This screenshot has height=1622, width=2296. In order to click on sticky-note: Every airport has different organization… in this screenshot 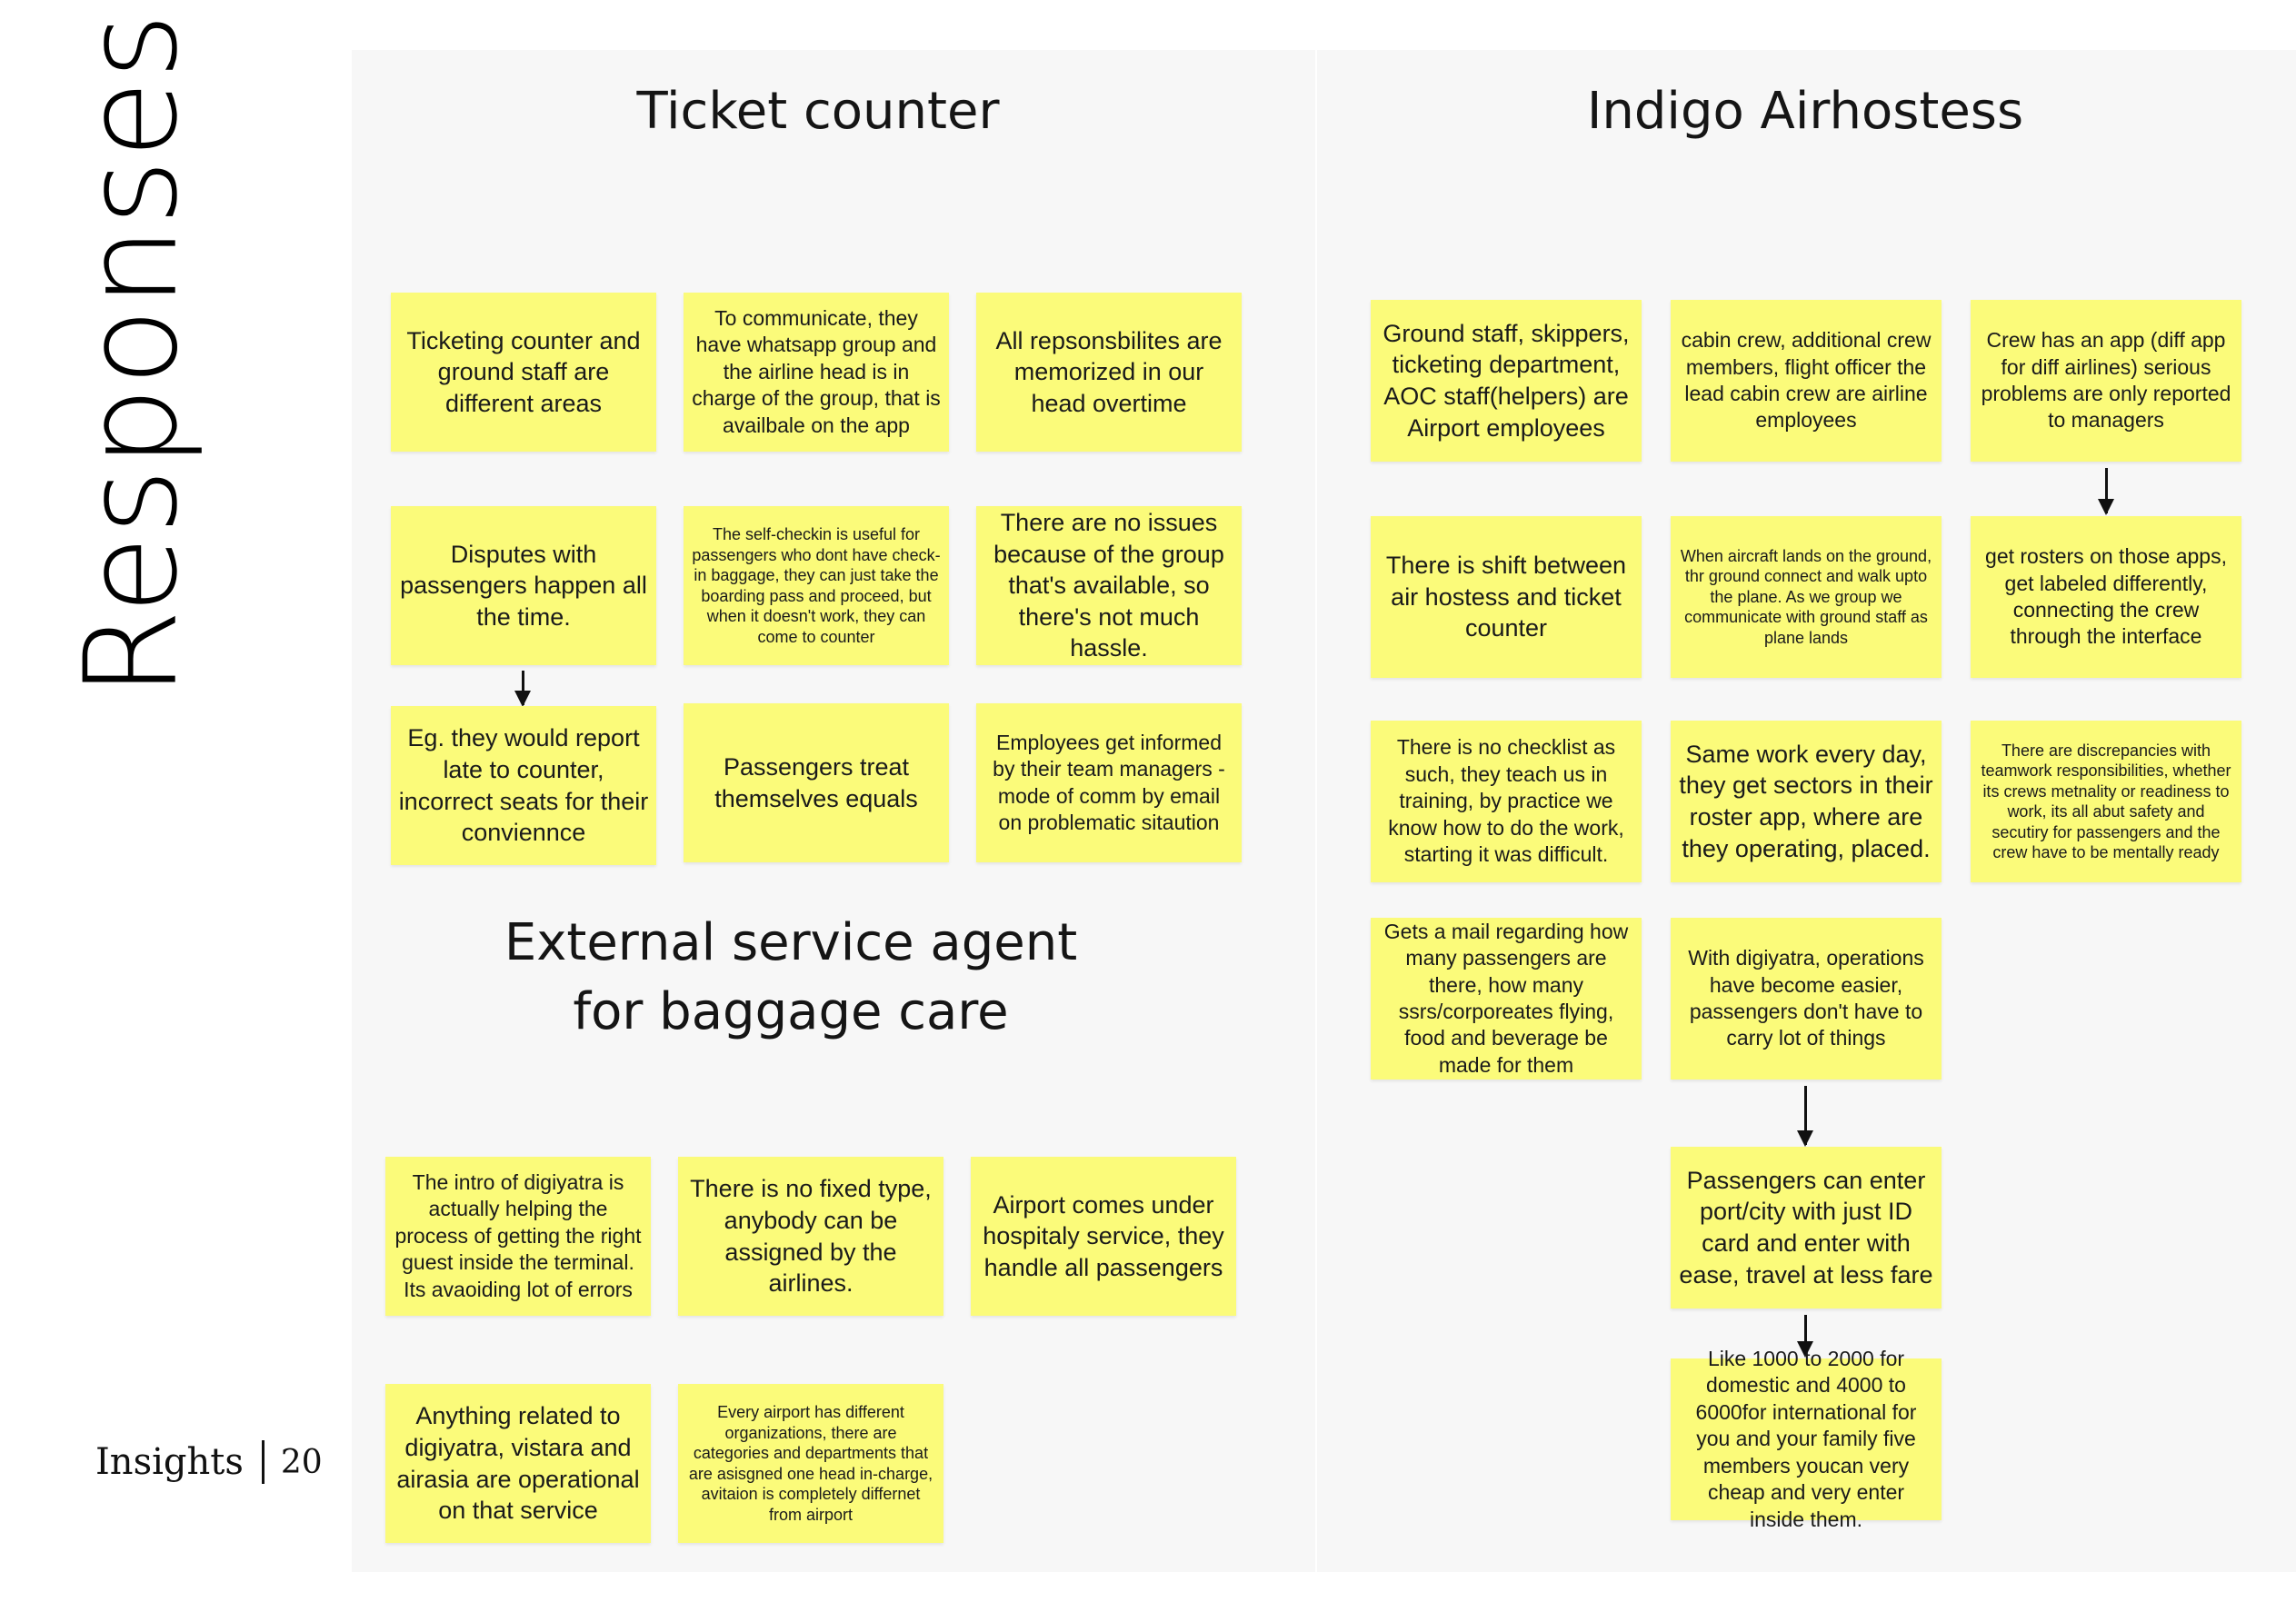, I will do `click(810, 1463)`.